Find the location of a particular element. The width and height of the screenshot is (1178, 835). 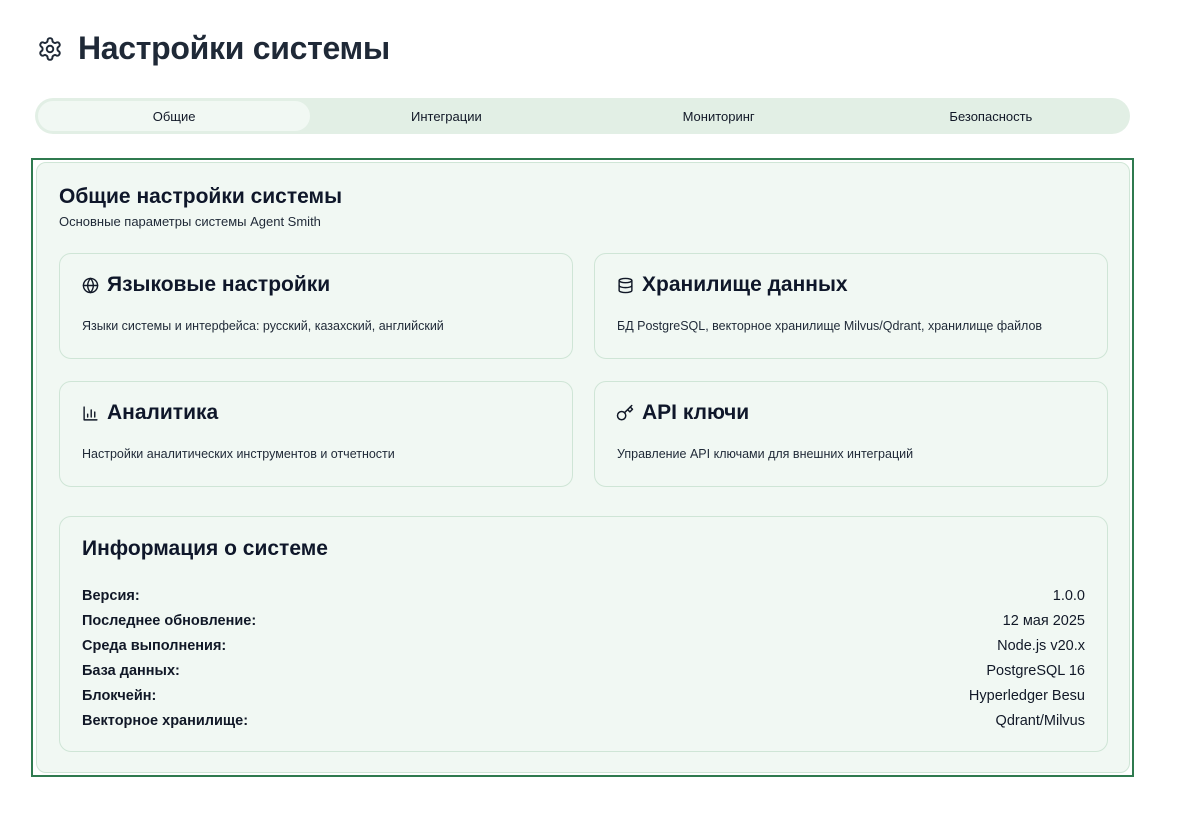

info-label: База данных: is located at coordinates (131, 670).